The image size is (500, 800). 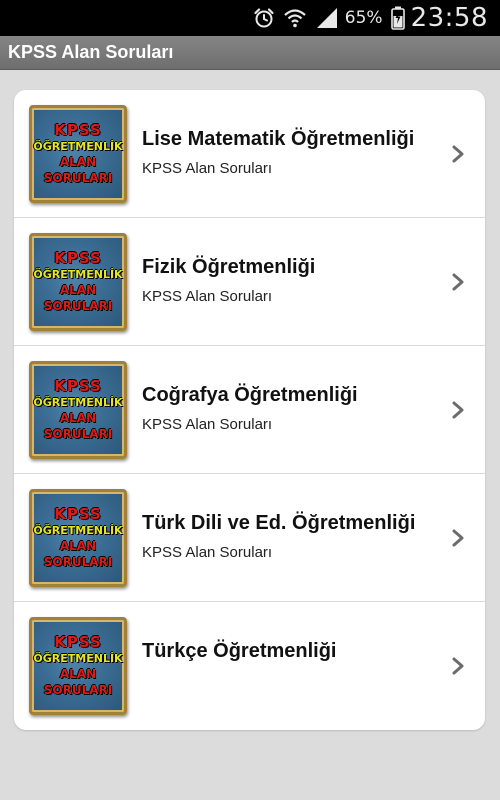 I want to click on list-item-title: Coğrafya Öğretmenliği, so click(x=250, y=395).